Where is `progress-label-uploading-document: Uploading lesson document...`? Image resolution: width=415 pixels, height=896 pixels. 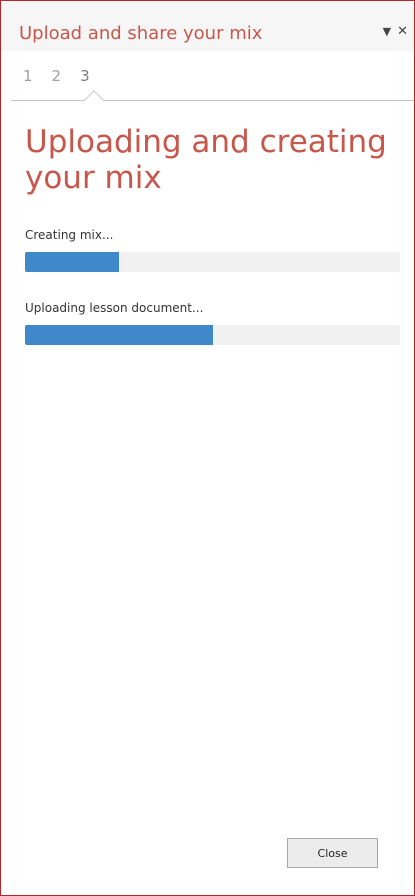 progress-label-uploading-document: Uploading lesson document... is located at coordinates (114, 308).